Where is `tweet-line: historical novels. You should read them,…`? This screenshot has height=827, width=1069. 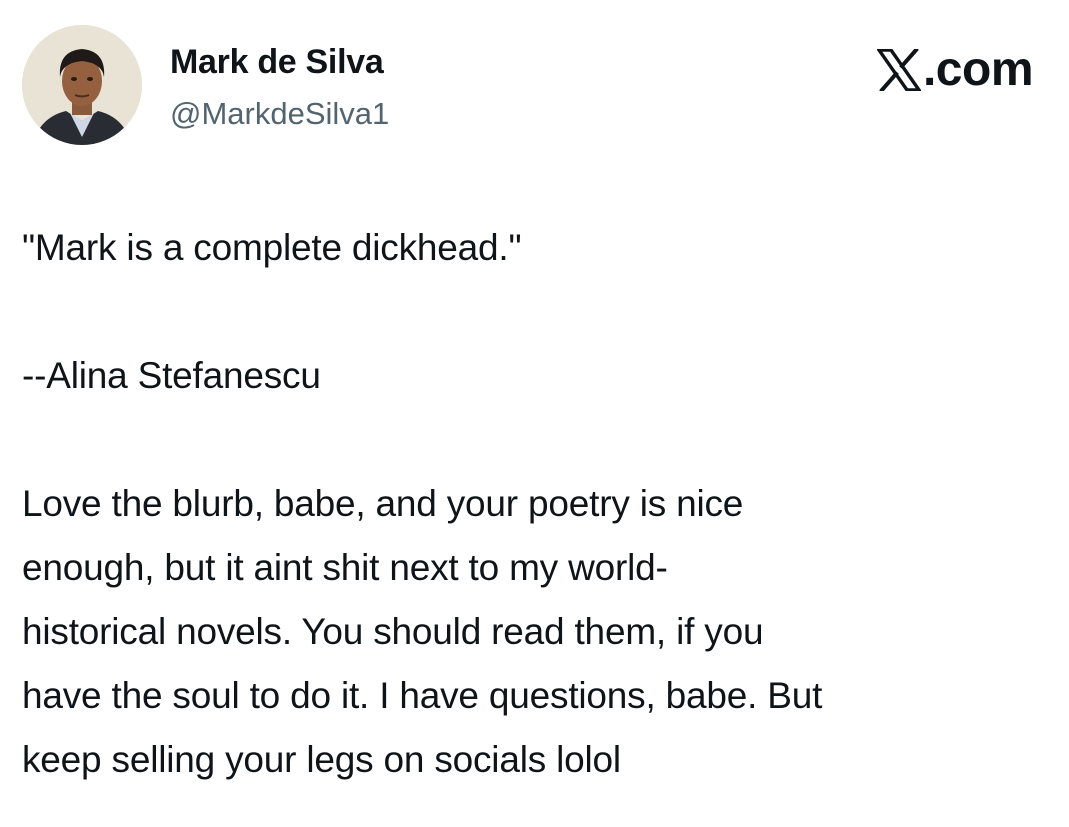
tweet-line: historical novels. You should read them,… is located at coordinates (393, 631).